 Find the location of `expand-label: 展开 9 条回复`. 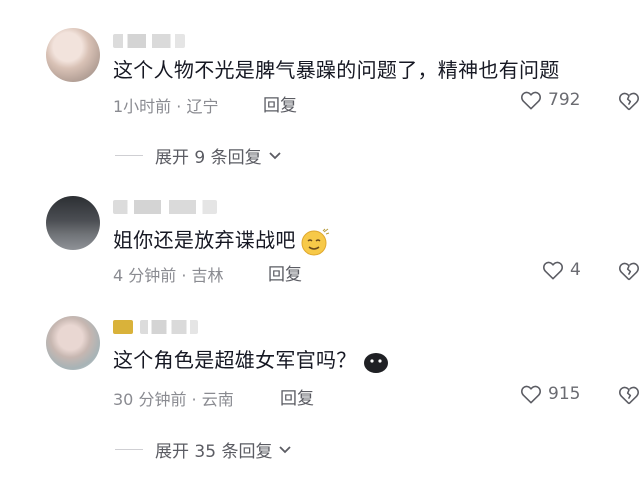

expand-label: 展开 9 条回复 is located at coordinates (208, 158).